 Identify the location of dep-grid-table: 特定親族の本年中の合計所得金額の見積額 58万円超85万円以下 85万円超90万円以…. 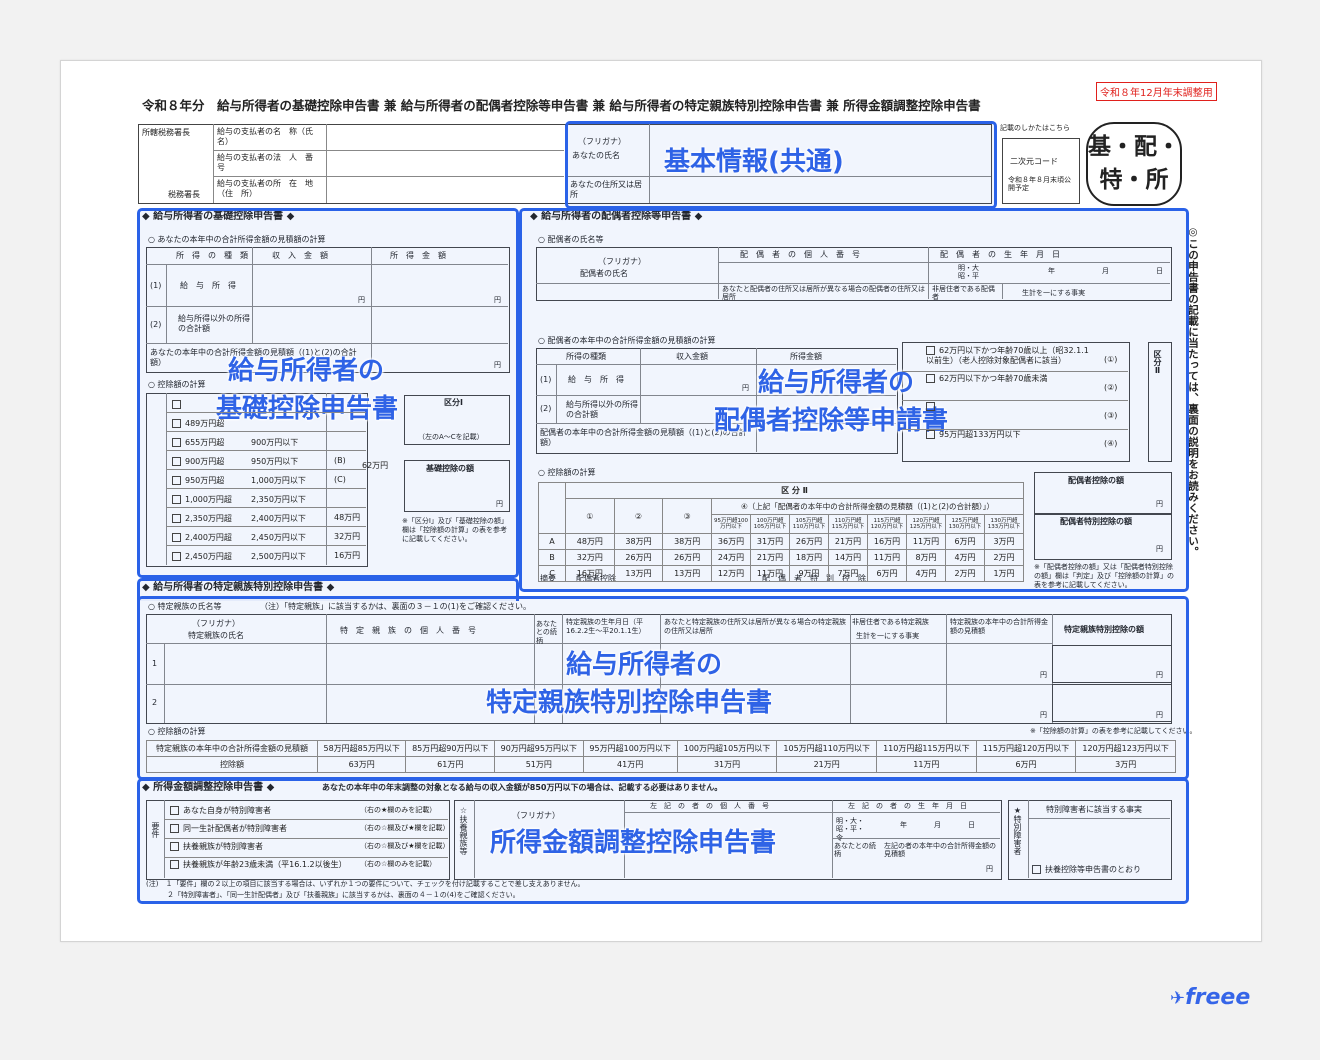
(661, 756).